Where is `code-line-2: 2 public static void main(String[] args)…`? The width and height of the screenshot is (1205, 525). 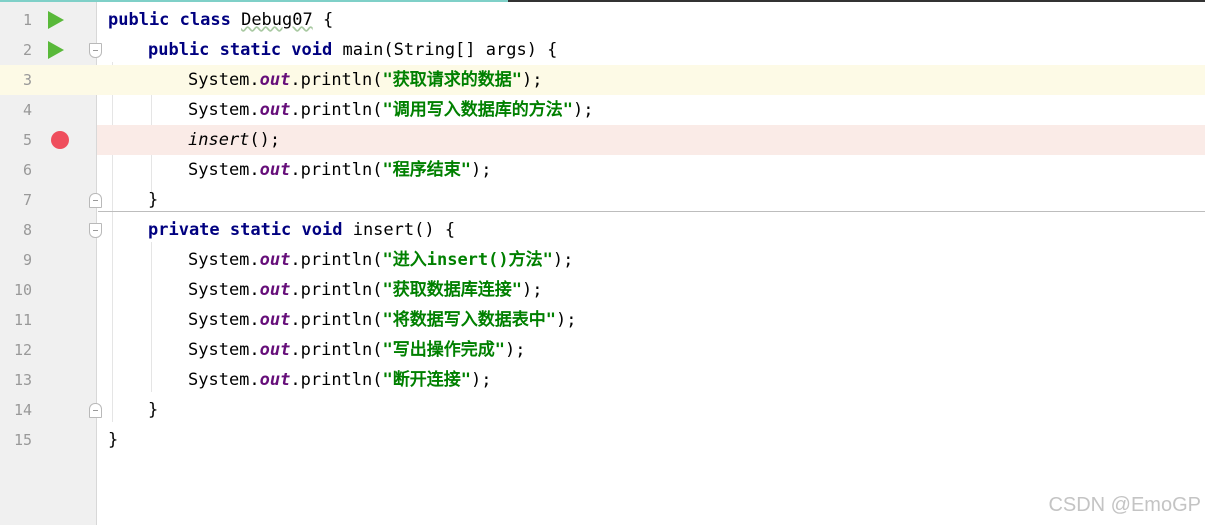 code-line-2: 2 public static void main(String[] args)… is located at coordinates (602, 50).